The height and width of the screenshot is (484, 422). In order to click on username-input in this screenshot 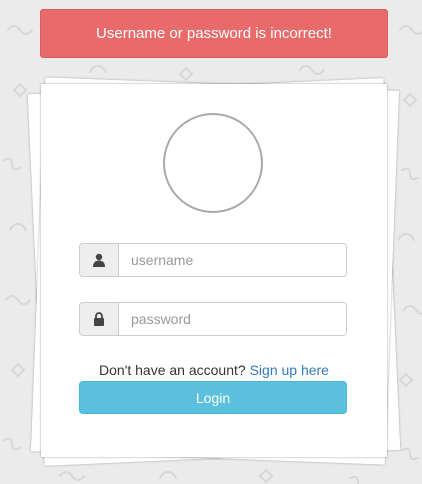, I will do `click(232, 260)`.